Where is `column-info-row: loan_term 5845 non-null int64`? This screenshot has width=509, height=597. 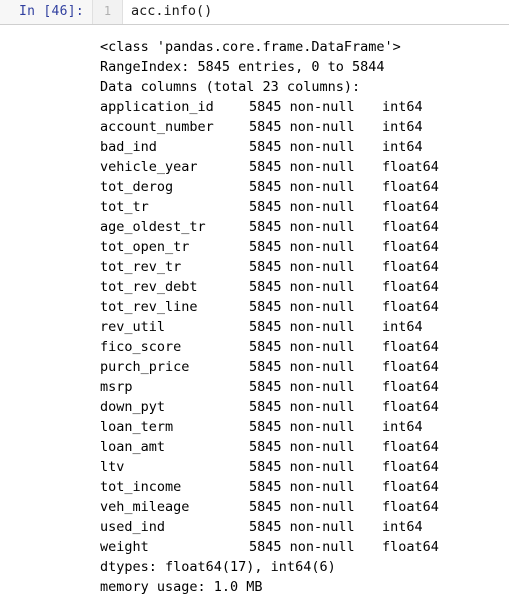
column-info-row: loan_term 5845 non-null int64 is located at coordinates (304, 427).